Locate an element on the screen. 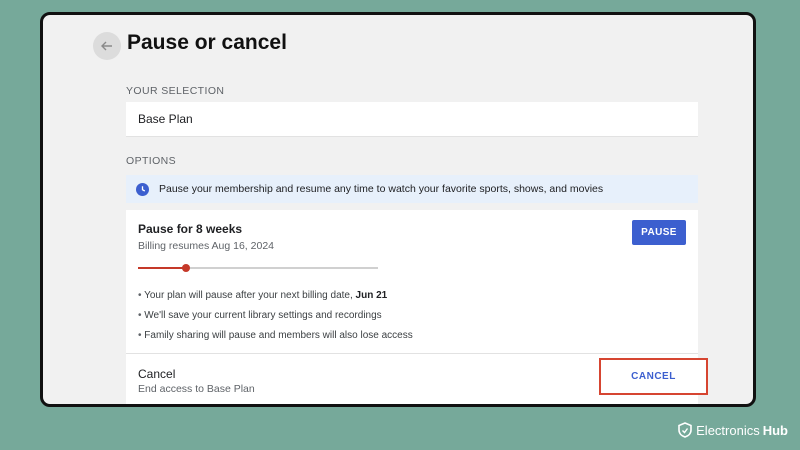  back-button is located at coordinates (107, 46).